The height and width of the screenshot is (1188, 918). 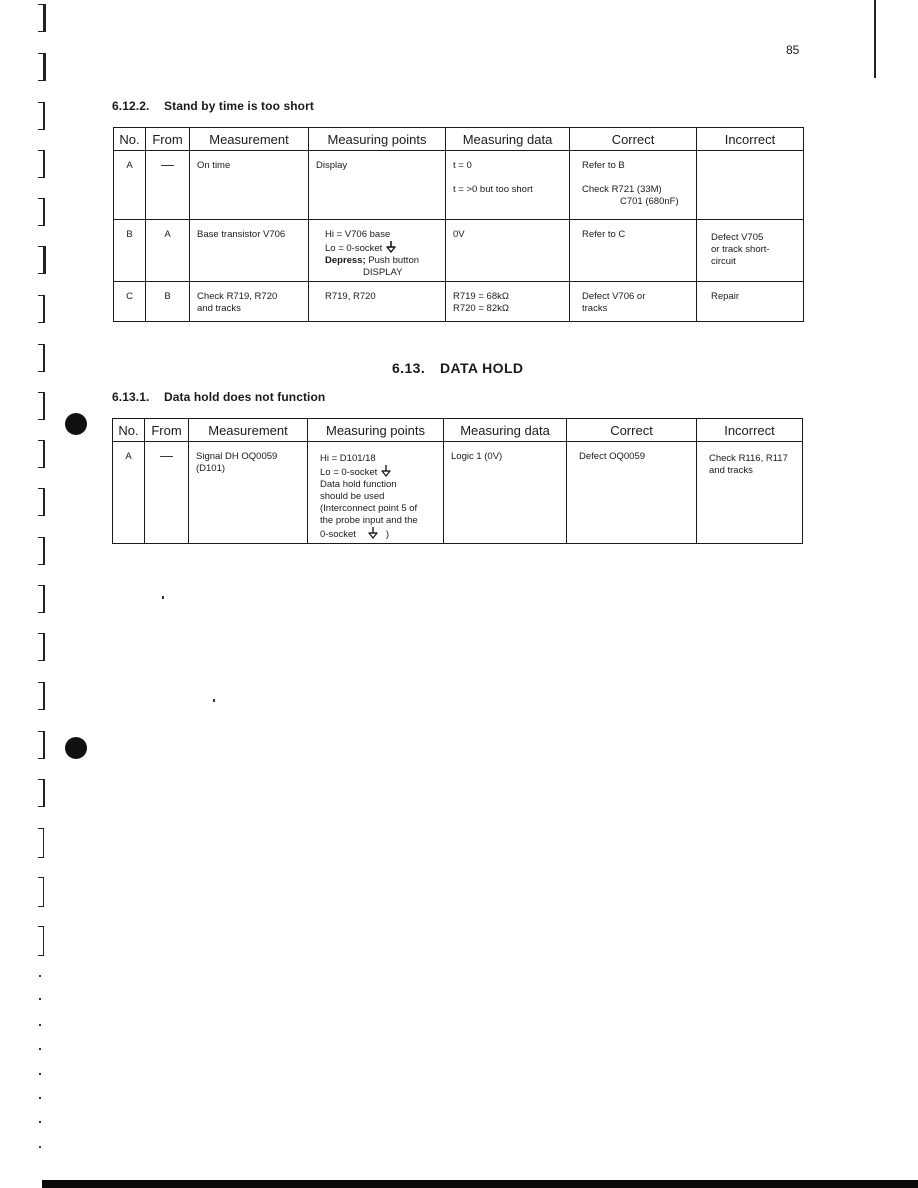 I want to click on cell-correct: Defect V706 or tracks, so click(x=633, y=301).